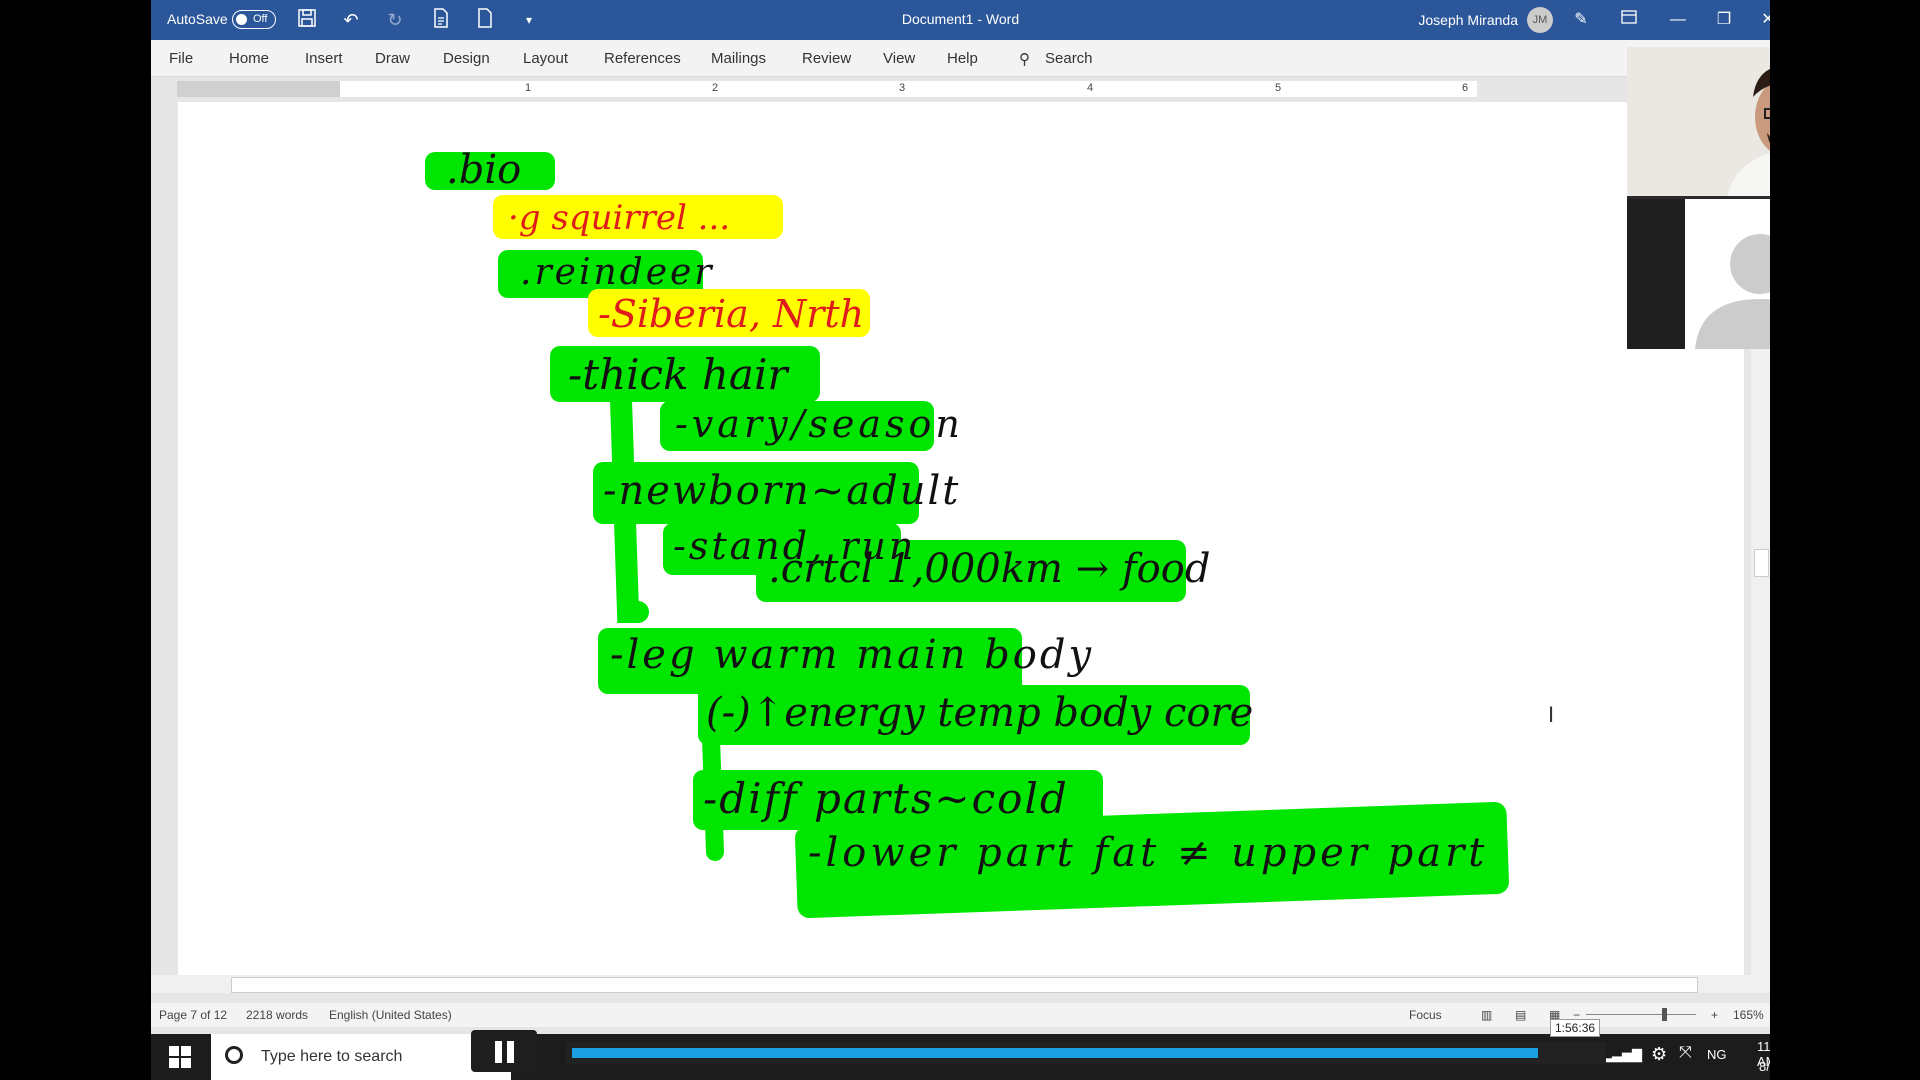 The height and width of the screenshot is (1080, 1920). What do you see at coordinates (545, 58) in the screenshot?
I see `tab-layout: Layout` at bounding box center [545, 58].